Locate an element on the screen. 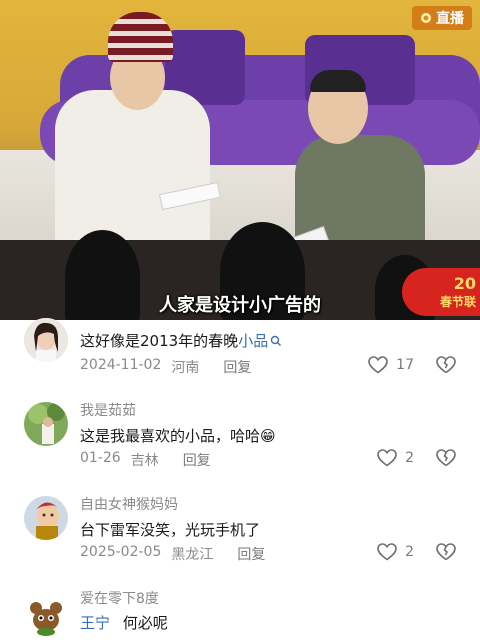  sparkle-icon is located at coordinates (426, 18).